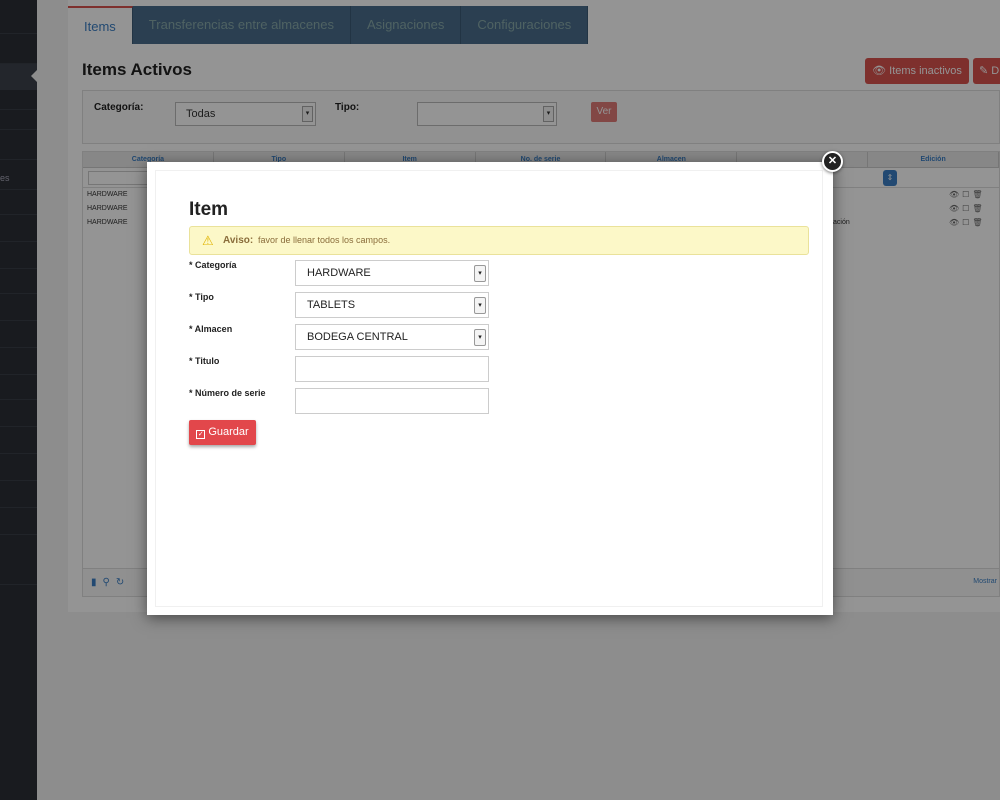 Image resolution: width=1000 pixels, height=800 pixels. Describe the element at coordinates (227, 393) in the screenshot. I see `serie-label: * Número de serie` at that location.